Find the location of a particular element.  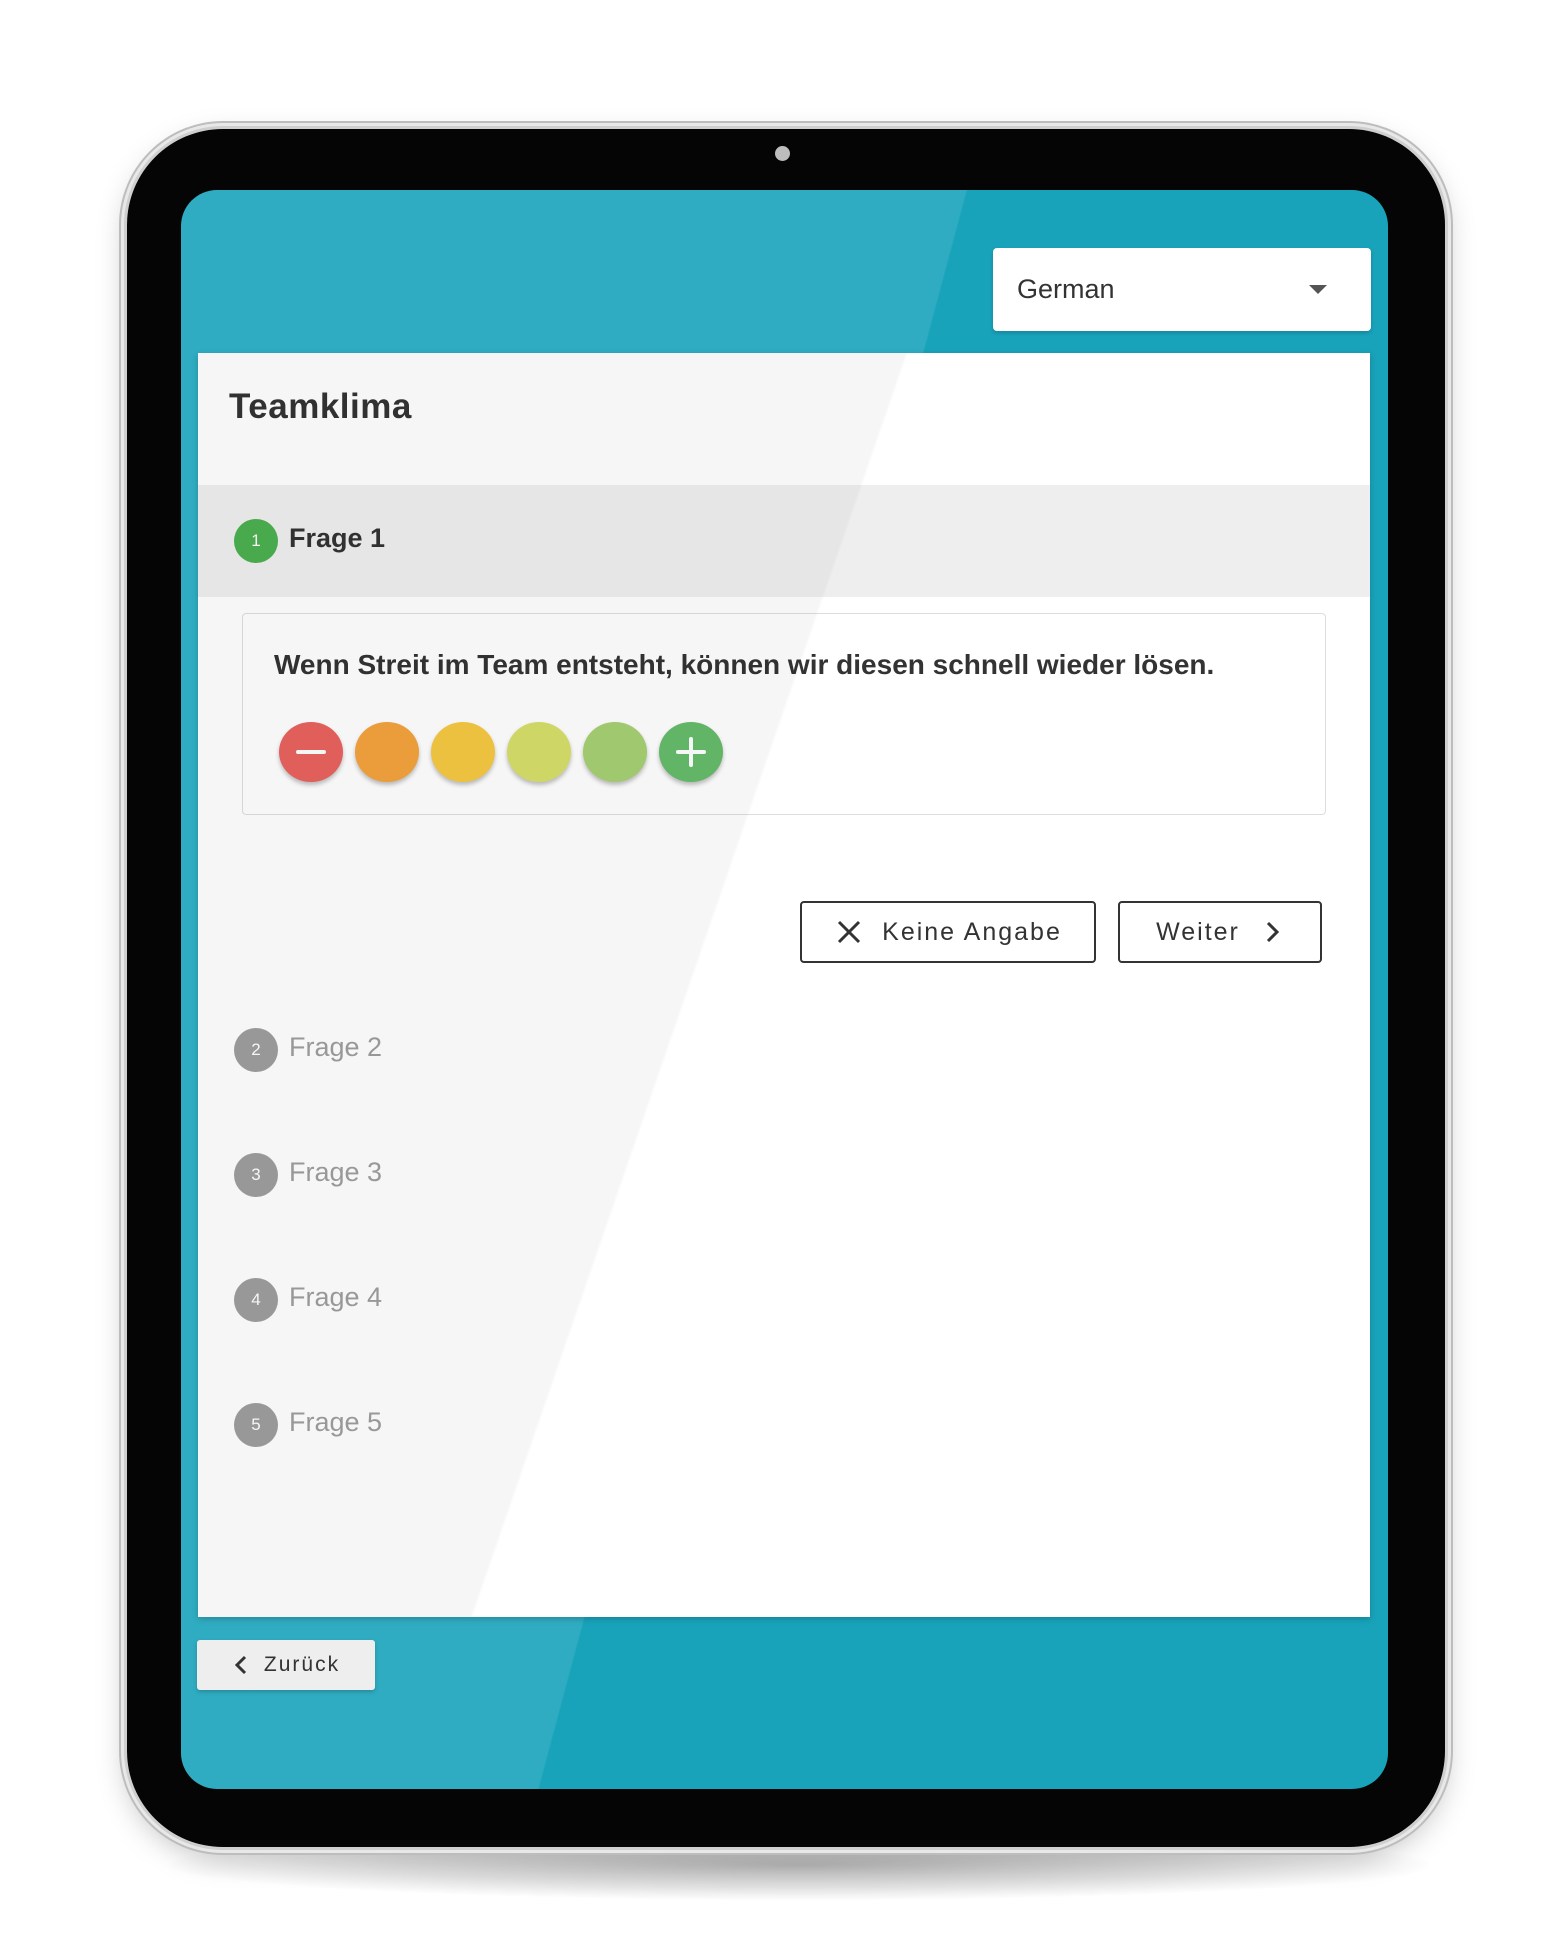

skip-button-label: Keine Angabe is located at coordinates (972, 931).